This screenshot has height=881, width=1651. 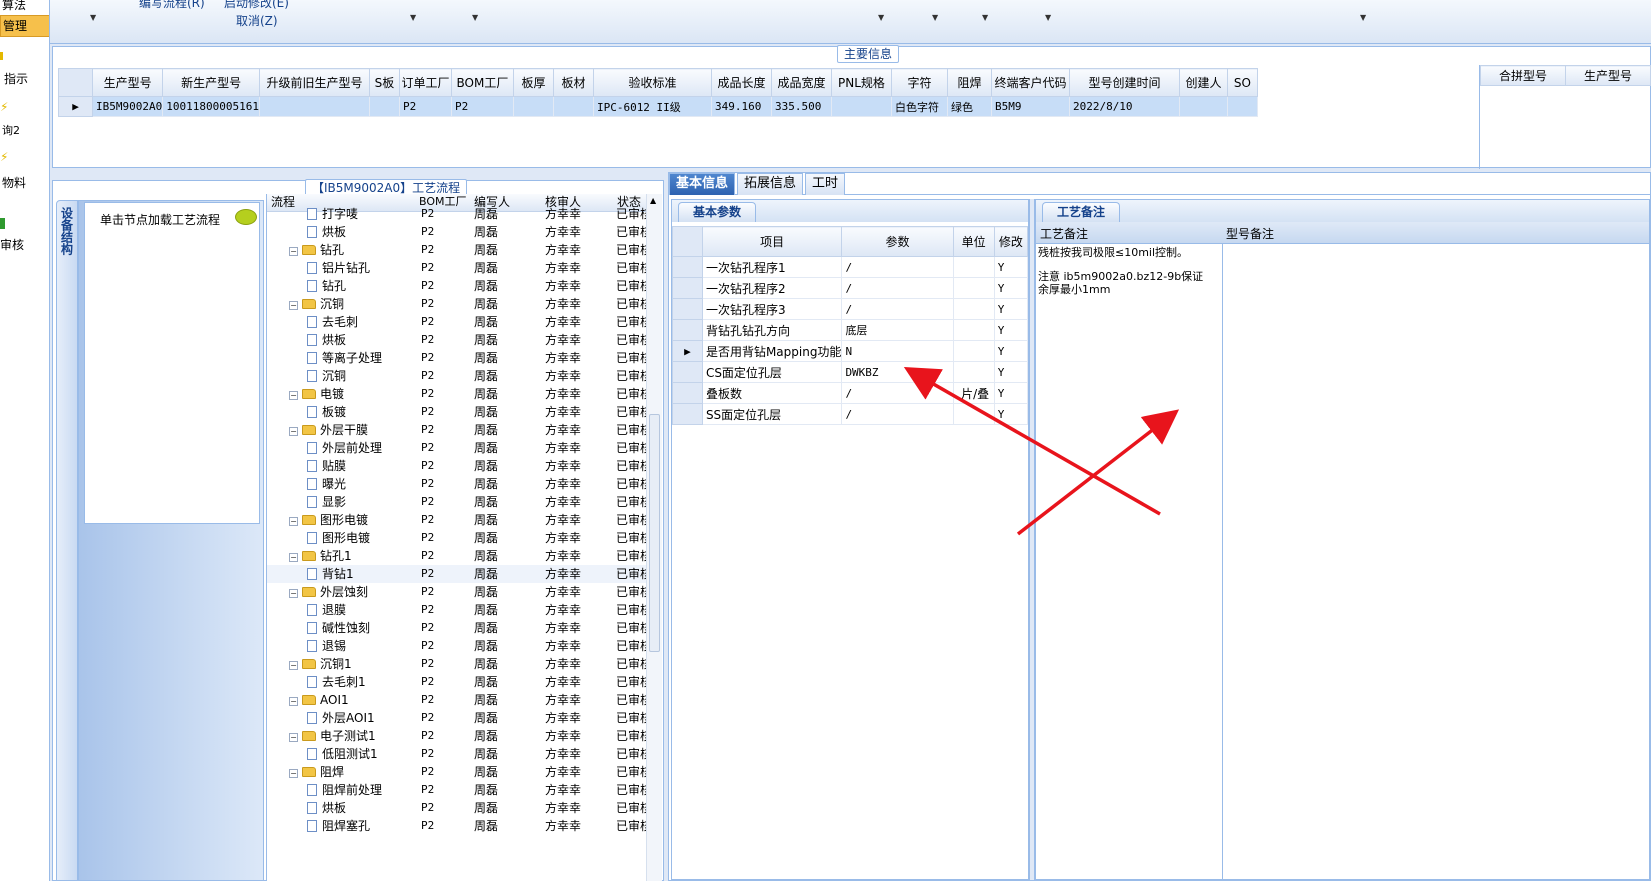 What do you see at coordinates (457, 646) in the screenshot?
I see `tree-node: 退锡 P2 周磊 方幸幸 已审核` at bounding box center [457, 646].